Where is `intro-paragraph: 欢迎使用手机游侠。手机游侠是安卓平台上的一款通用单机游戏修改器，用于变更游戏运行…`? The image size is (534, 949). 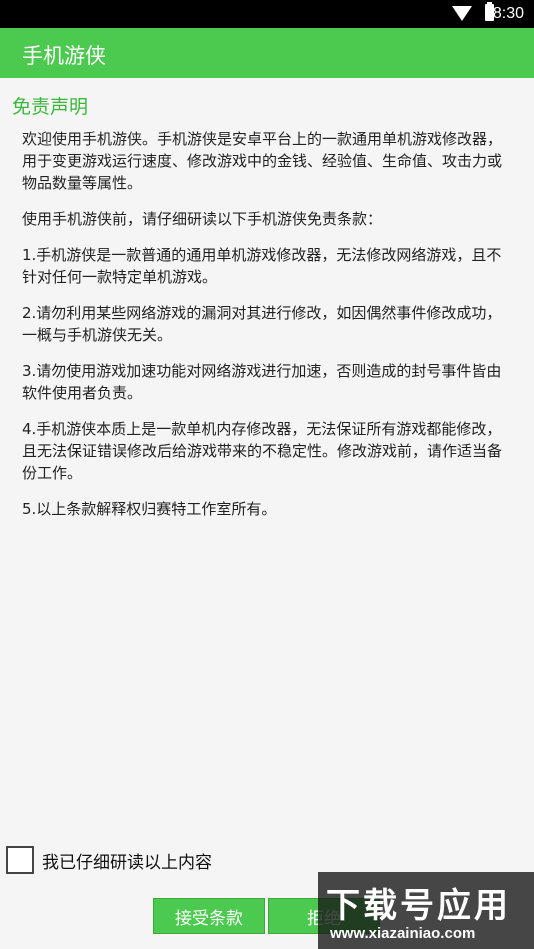
intro-paragraph: 欢迎使用手机游侠。手机游侠是安卓平台上的一款通用单机游戏修改器，用于变更游戏运行… is located at coordinates (262, 161).